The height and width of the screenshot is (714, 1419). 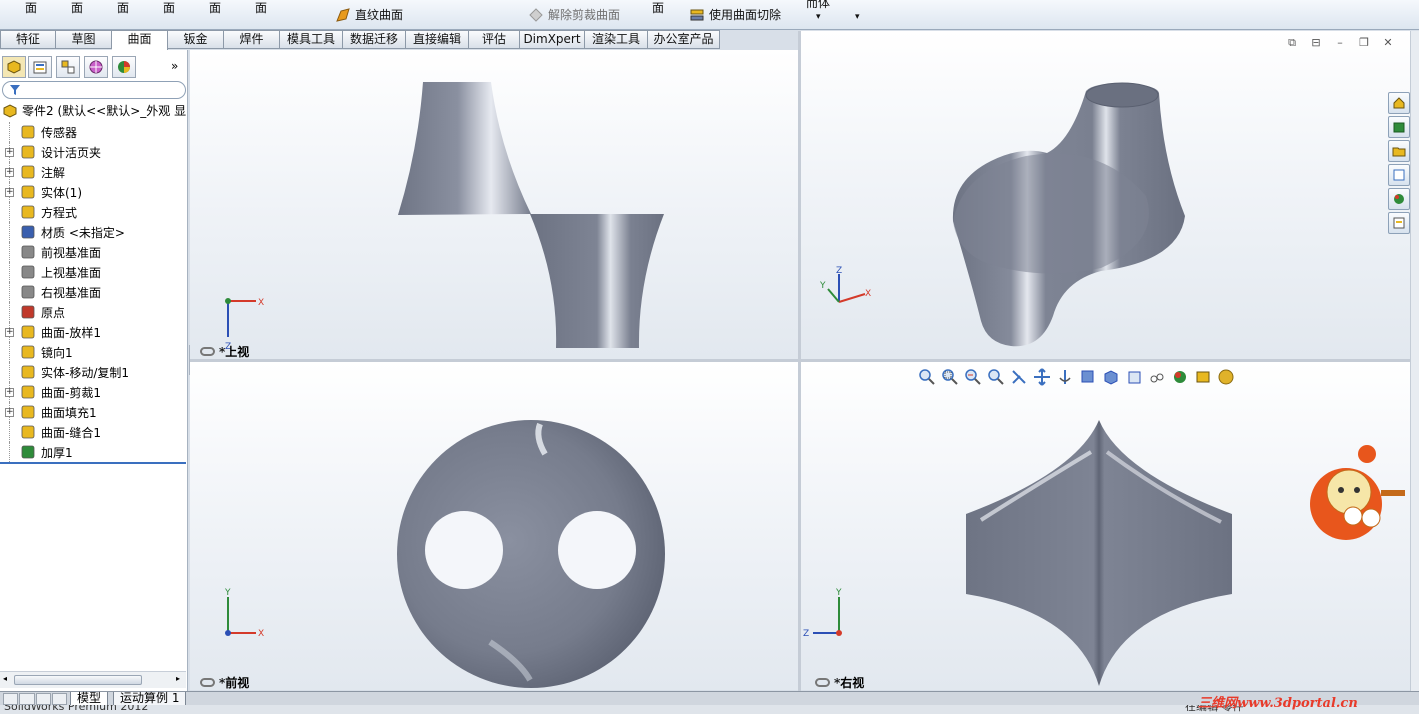 I want to click on close-icon: ✕, so click(x=1388, y=43).